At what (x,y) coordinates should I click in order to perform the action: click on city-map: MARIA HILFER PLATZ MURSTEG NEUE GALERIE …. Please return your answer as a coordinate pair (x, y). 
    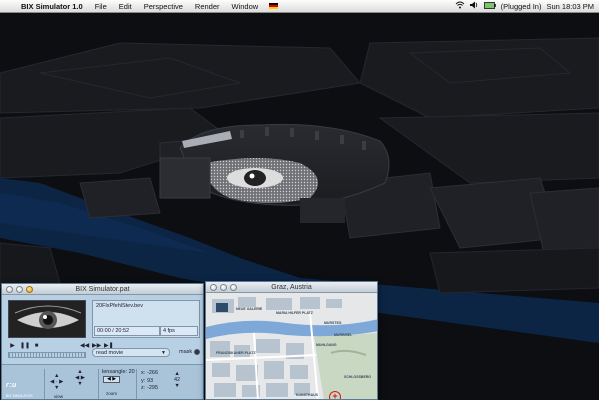
    Looking at the image, I should click on (291, 346).